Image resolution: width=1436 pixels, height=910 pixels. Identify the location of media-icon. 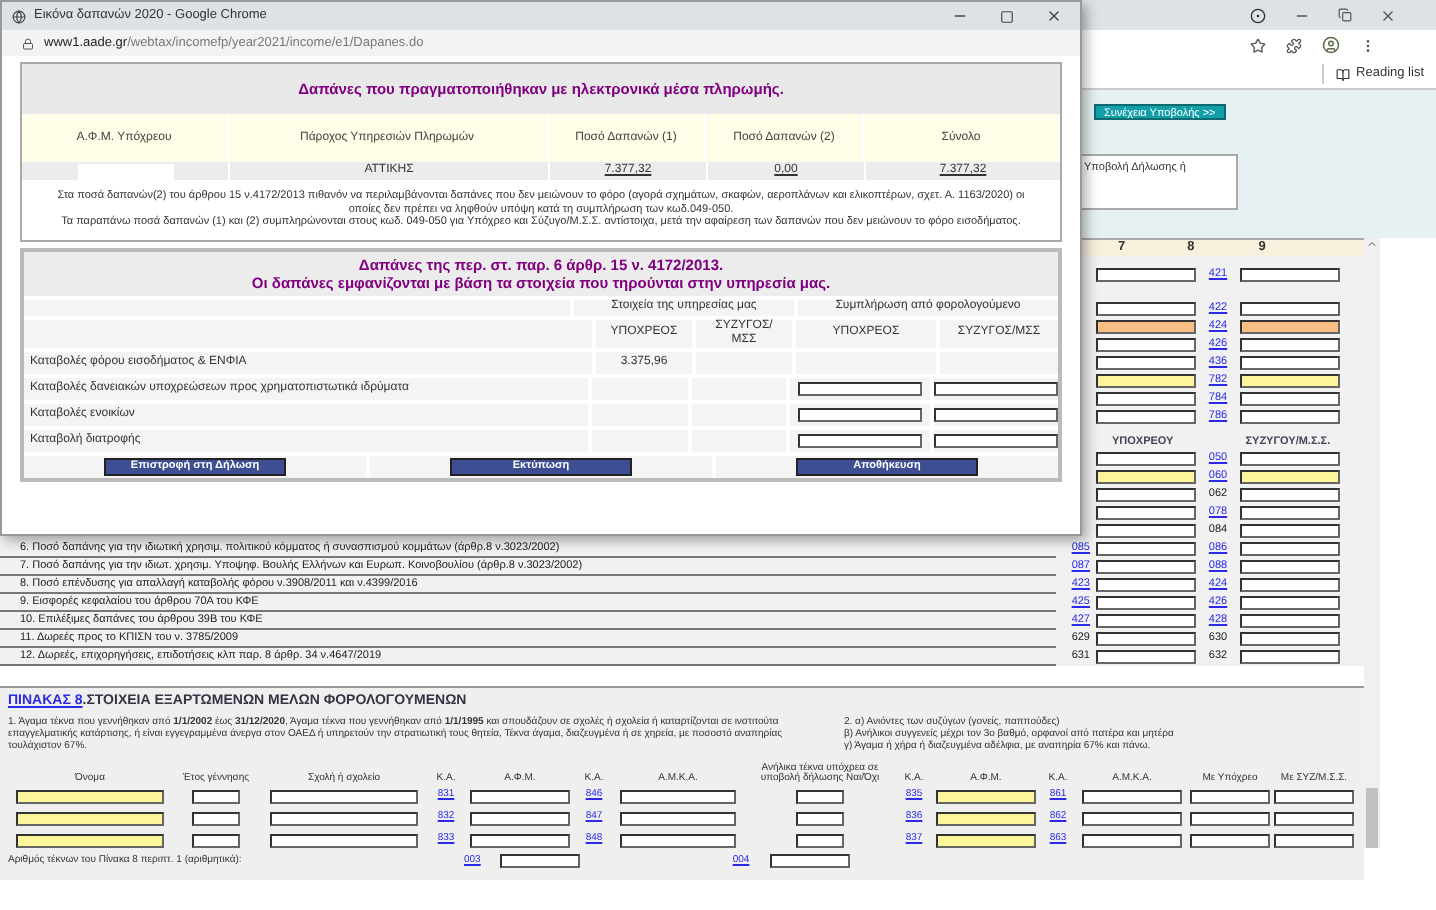
(1258, 15).